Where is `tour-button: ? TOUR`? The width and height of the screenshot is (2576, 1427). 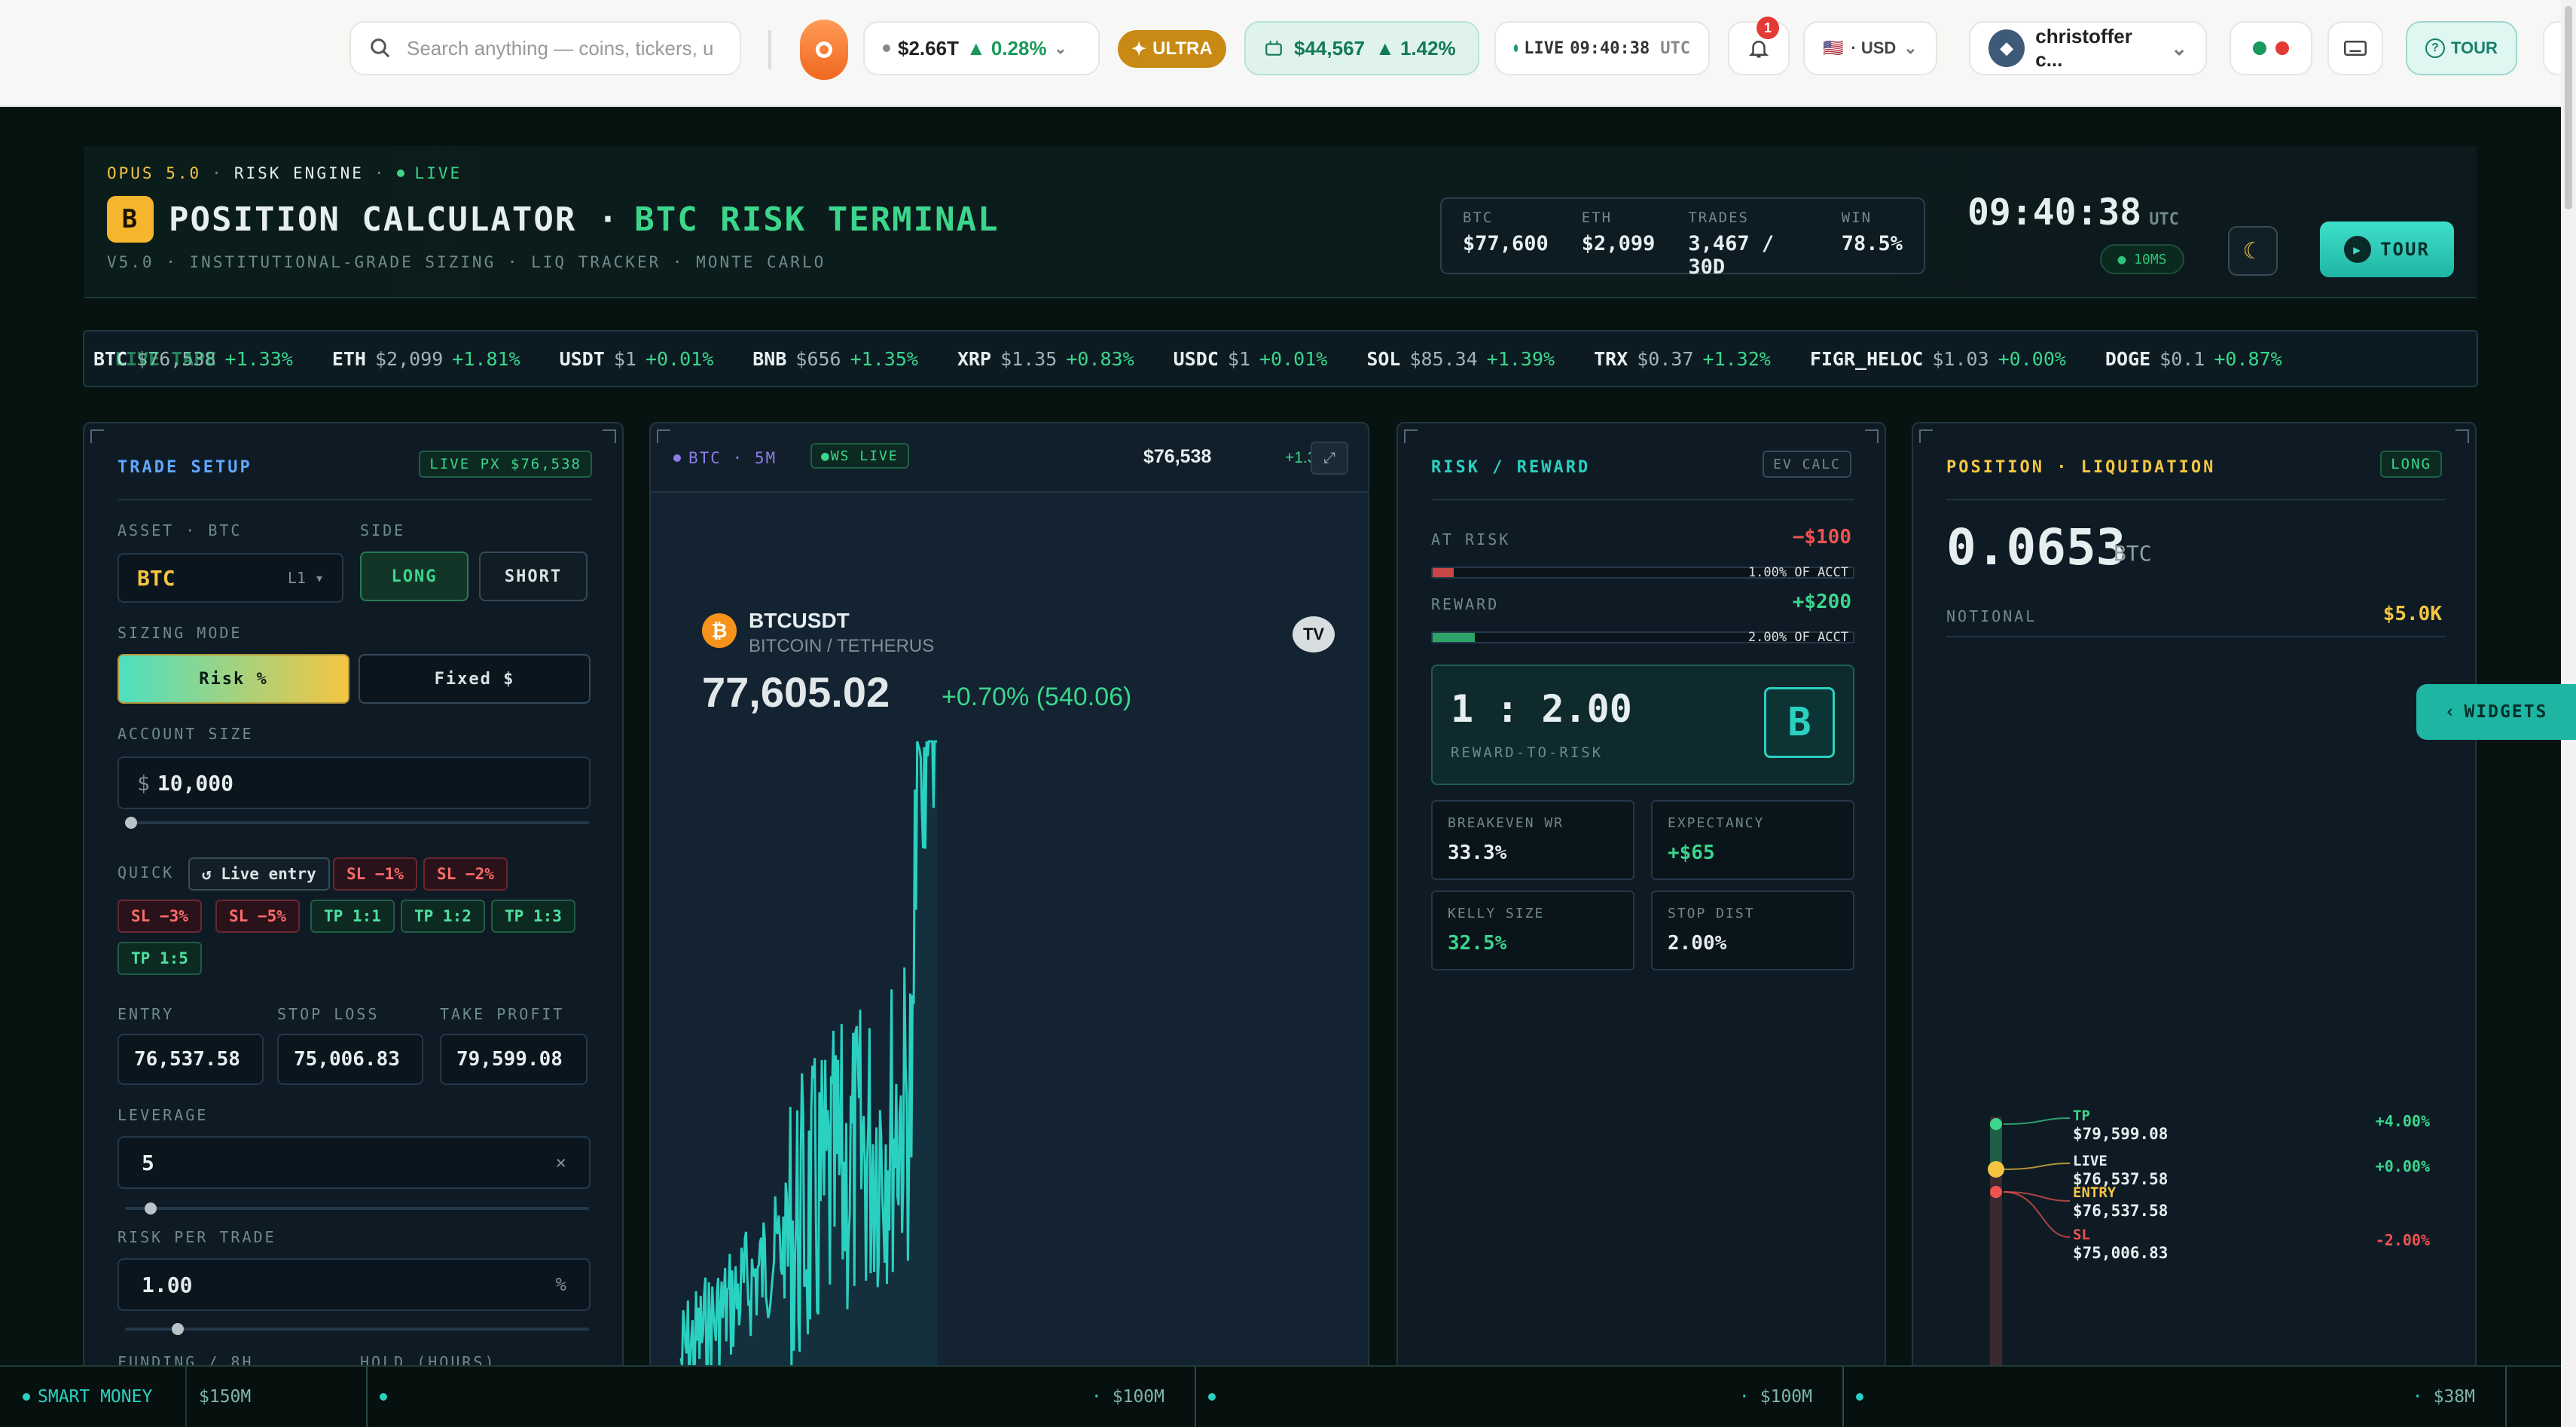
tour-button: ? TOUR is located at coordinates (2462, 48).